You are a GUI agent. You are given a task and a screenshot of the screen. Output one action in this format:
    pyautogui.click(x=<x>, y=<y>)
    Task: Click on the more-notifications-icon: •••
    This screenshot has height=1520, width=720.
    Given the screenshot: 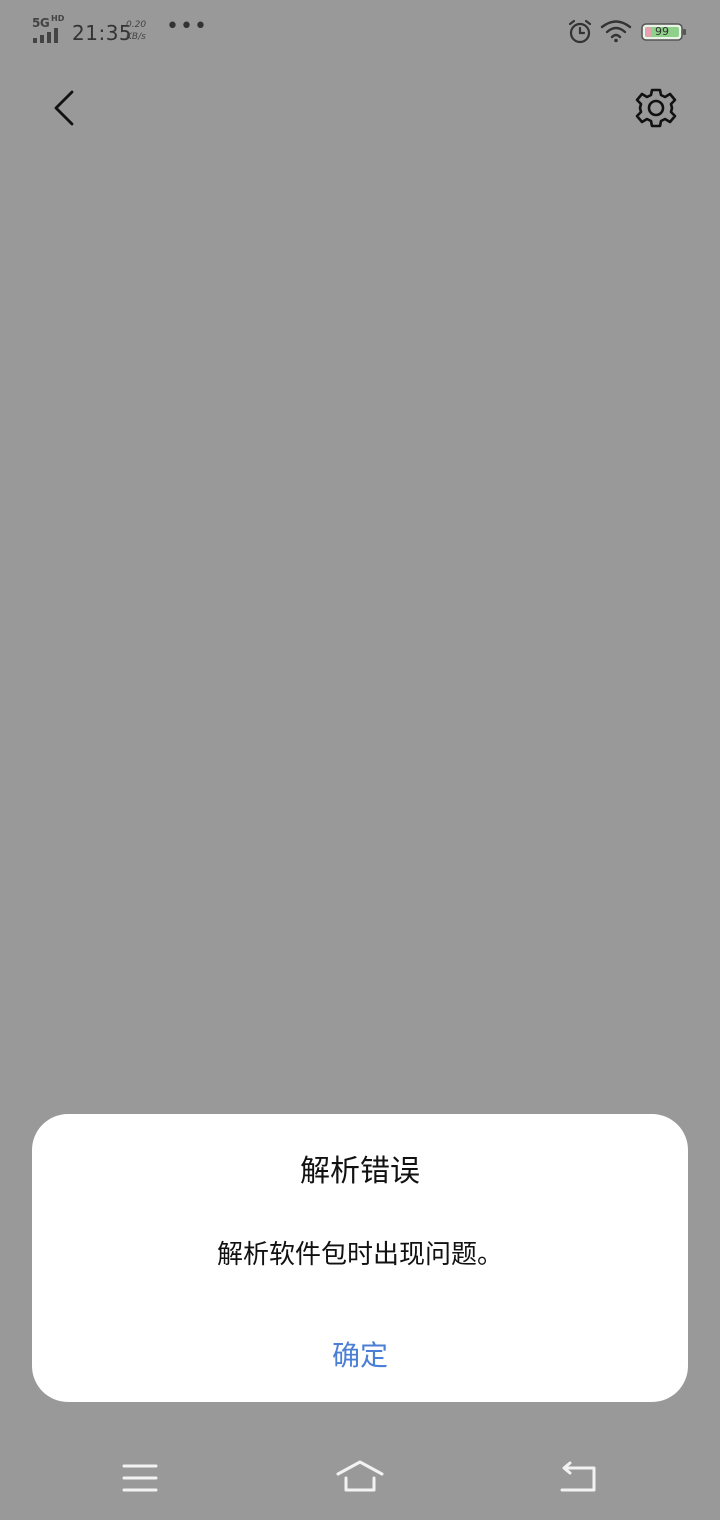 What is the action you would take?
    pyautogui.click(x=187, y=26)
    